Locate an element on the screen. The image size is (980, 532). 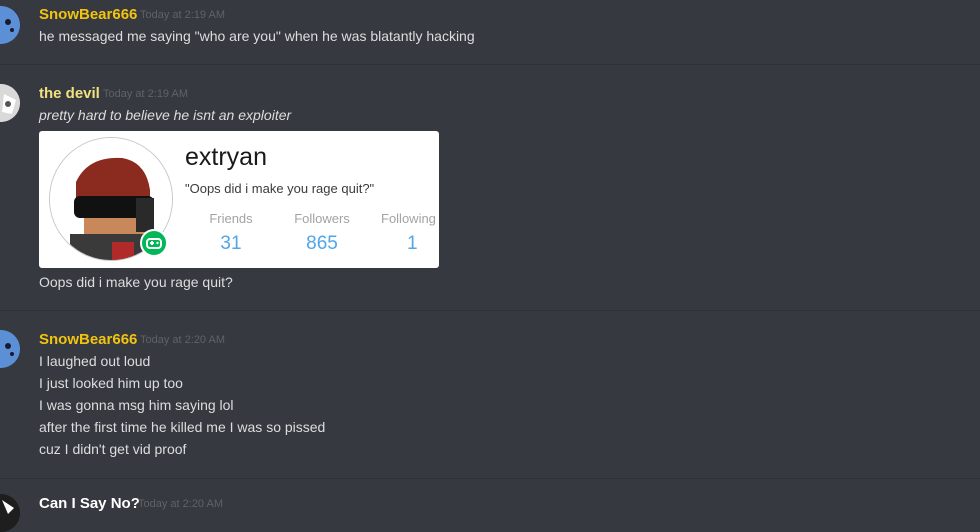
message-text: I laughed out loud is located at coordinates (95, 361).